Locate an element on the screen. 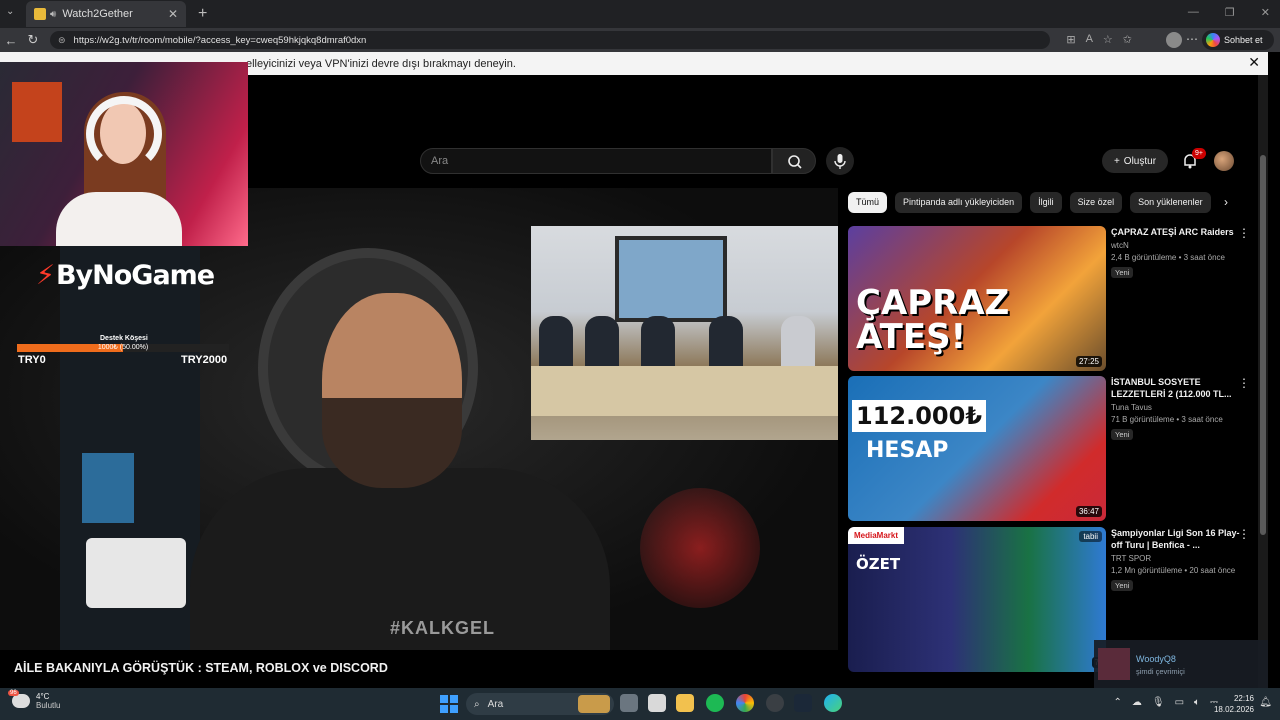  minimize-icon: — is located at coordinates (1193, 12).